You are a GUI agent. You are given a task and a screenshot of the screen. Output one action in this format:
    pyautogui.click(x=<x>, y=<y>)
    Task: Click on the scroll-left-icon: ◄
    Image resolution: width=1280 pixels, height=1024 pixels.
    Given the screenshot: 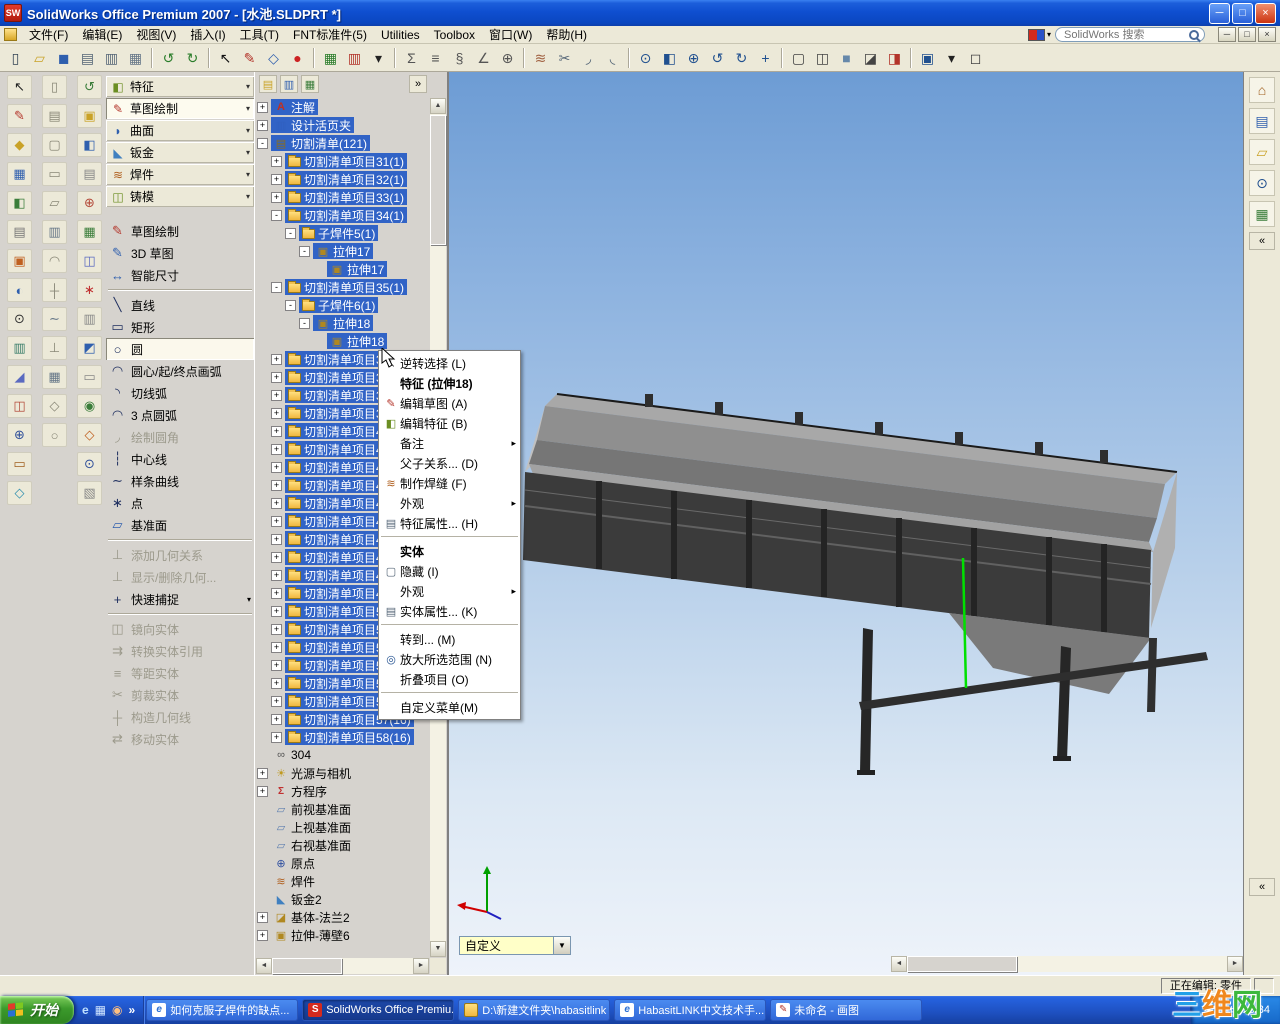 What is the action you would take?
    pyautogui.click(x=899, y=964)
    